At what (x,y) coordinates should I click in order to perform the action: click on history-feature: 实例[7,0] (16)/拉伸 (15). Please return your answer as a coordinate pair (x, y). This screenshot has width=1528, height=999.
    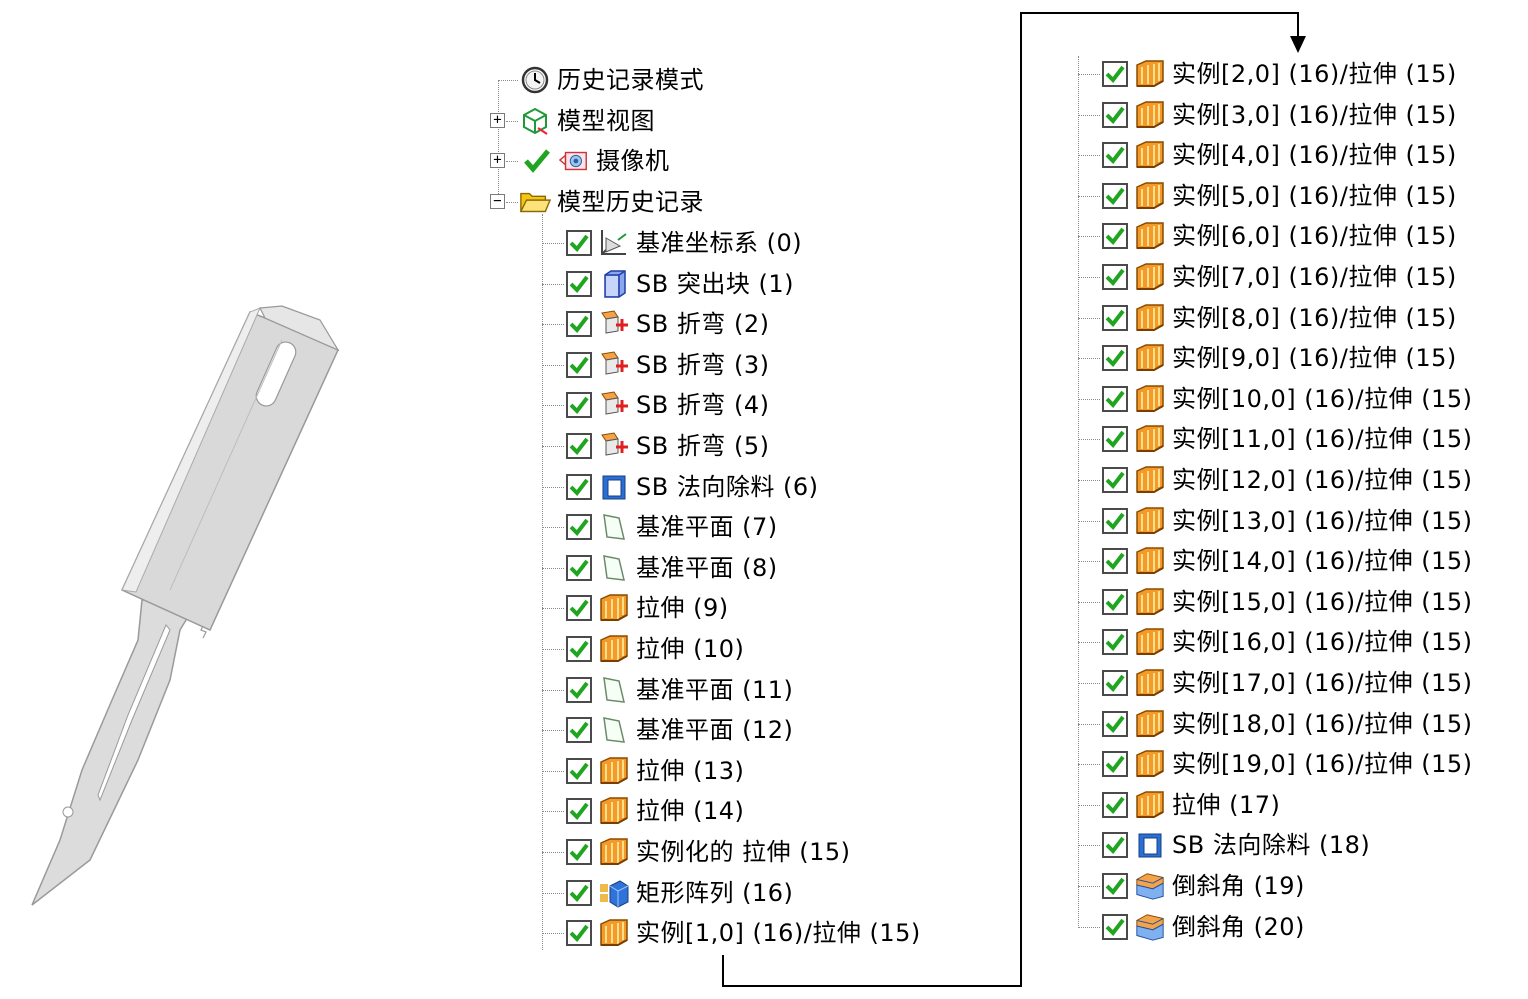
    Looking at the image, I should click on (1279, 277).